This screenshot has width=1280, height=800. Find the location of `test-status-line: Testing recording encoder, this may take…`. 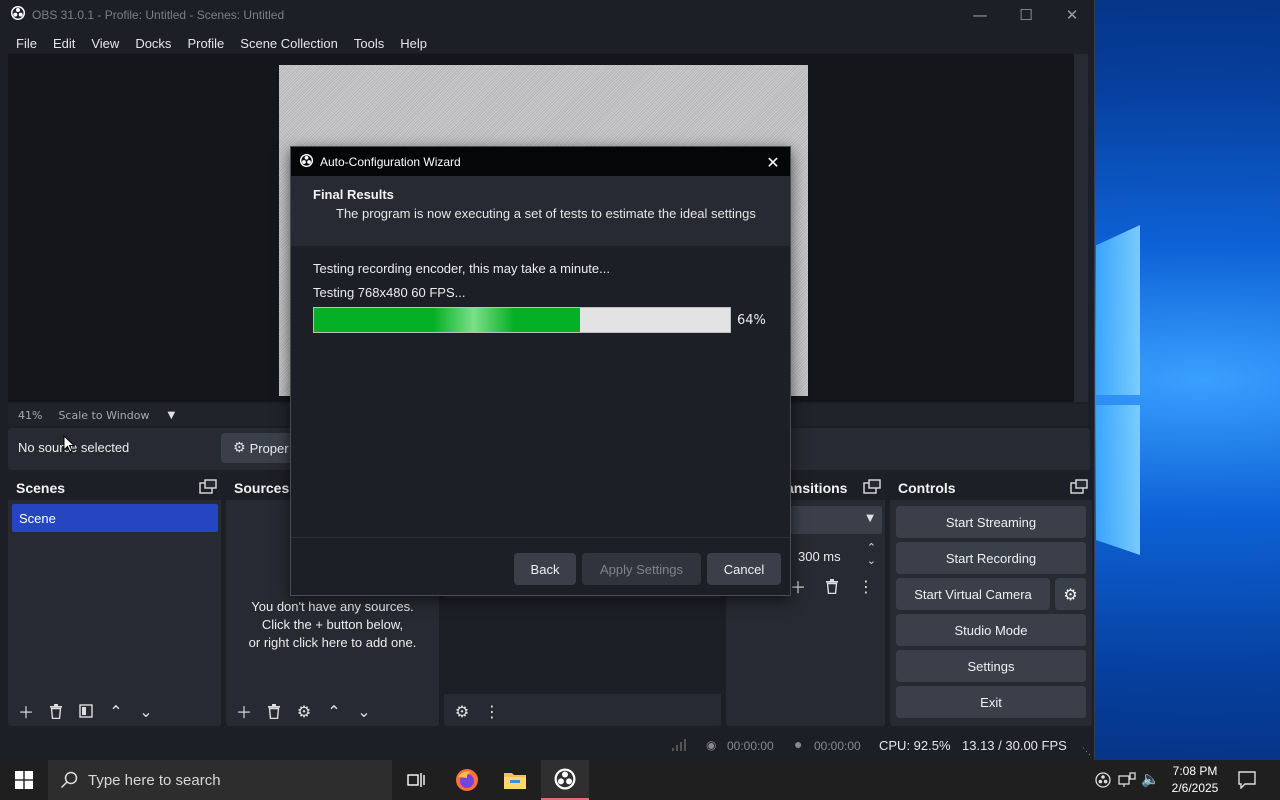

test-status-line: Testing recording encoder, this may take… is located at coordinates (461, 268).